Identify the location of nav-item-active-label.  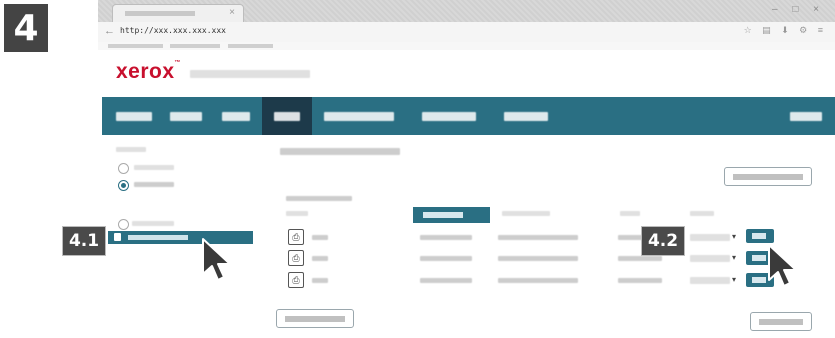
(287, 116).